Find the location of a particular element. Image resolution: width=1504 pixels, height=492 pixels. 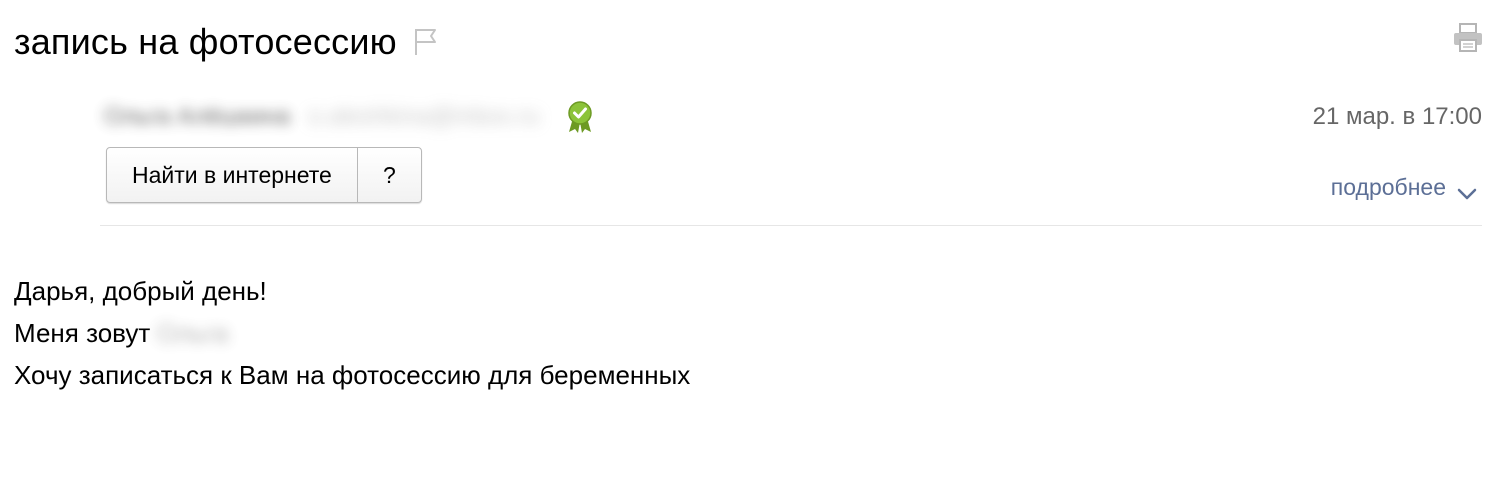

sender-actions: Найти в интернете ? is located at coordinates (264, 175).